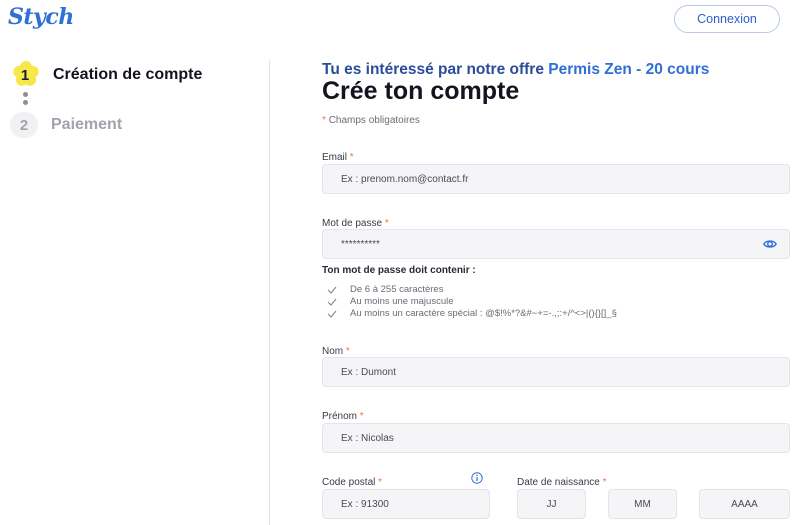 Image resolution: width=800 pixels, height=525 pixels. What do you see at coordinates (26, 100) in the screenshot?
I see `step-connector` at bounding box center [26, 100].